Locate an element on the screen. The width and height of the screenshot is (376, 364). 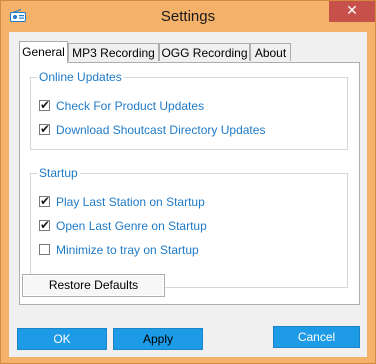
close-button: ✕ is located at coordinates (352, 11).